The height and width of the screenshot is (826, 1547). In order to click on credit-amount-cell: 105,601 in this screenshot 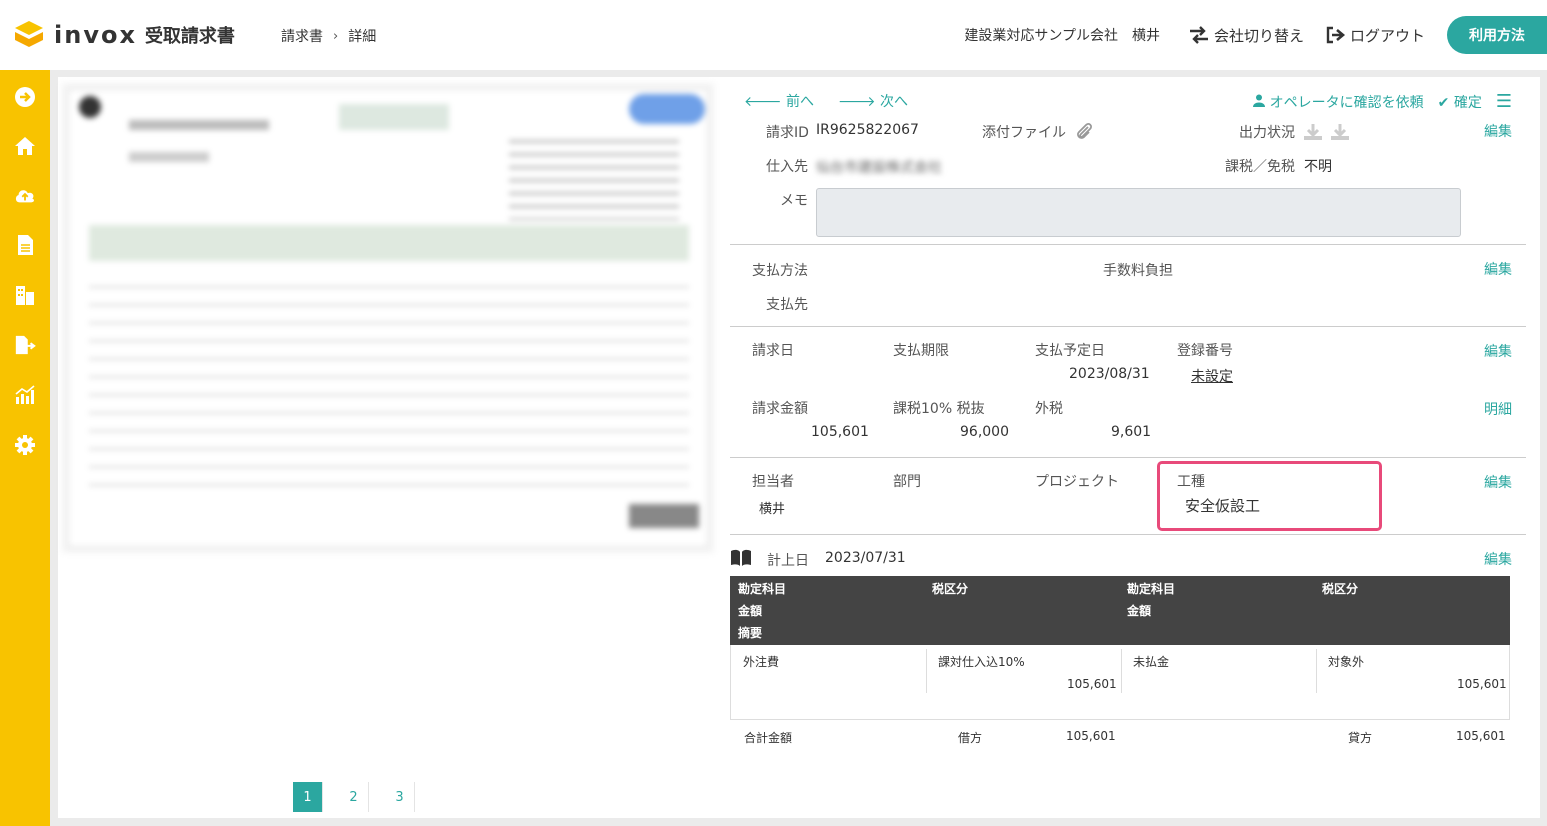, I will do `click(1482, 684)`.